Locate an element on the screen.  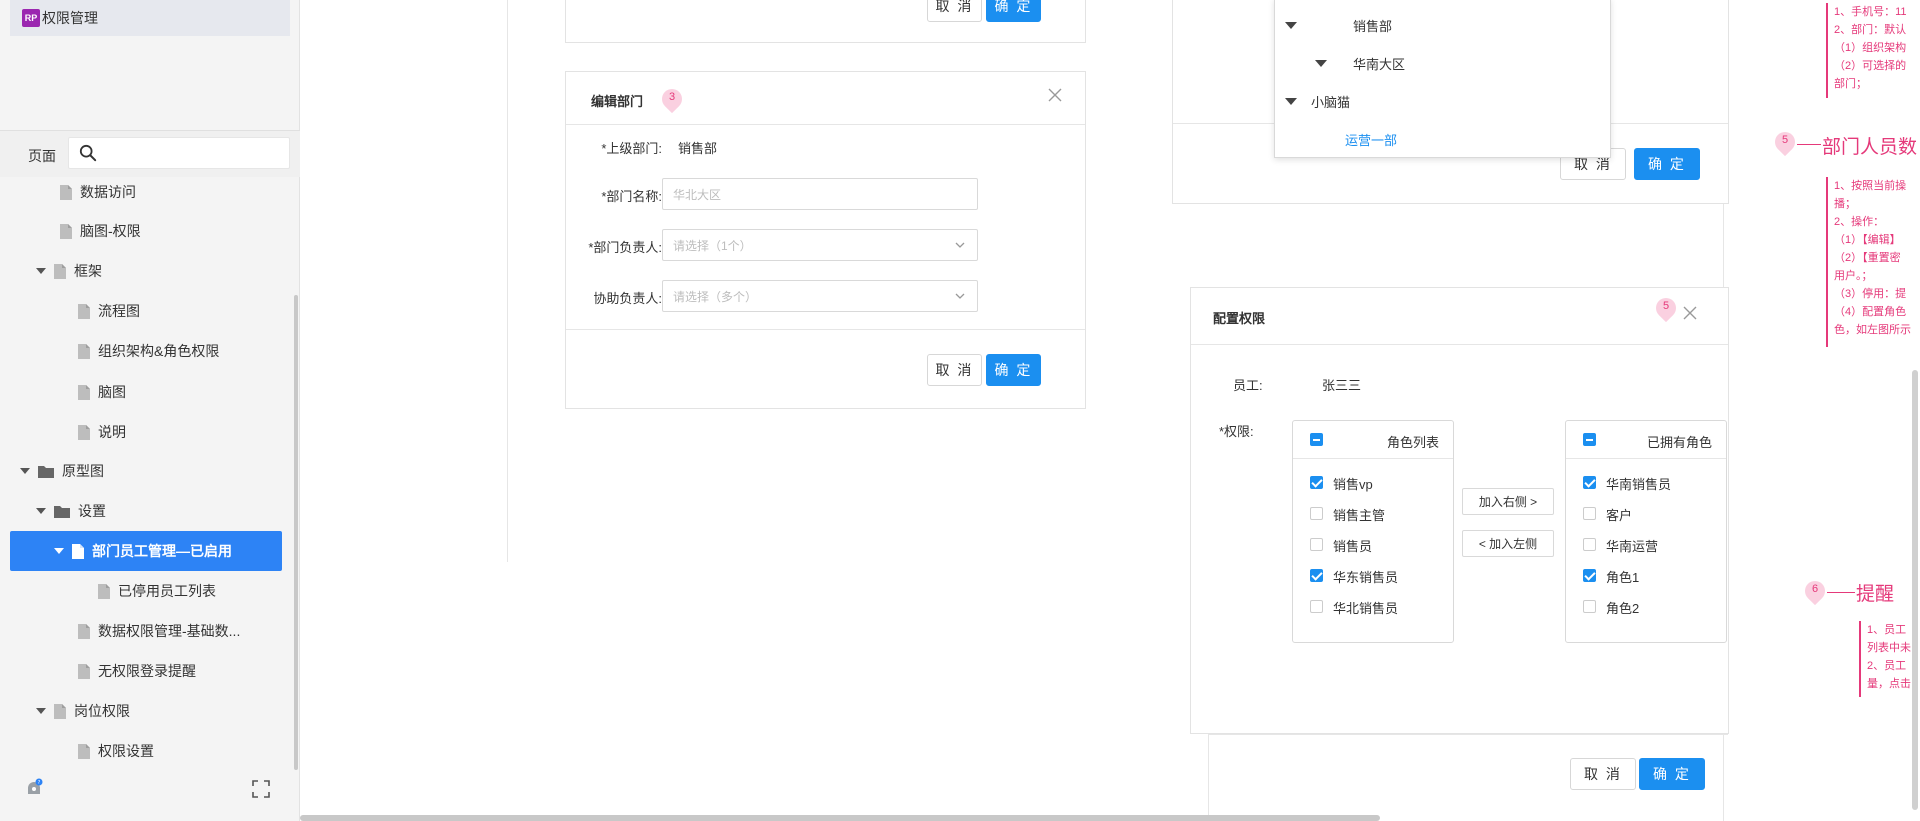
sidebar-tree-item: 框架 is located at coordinates (146, 271).